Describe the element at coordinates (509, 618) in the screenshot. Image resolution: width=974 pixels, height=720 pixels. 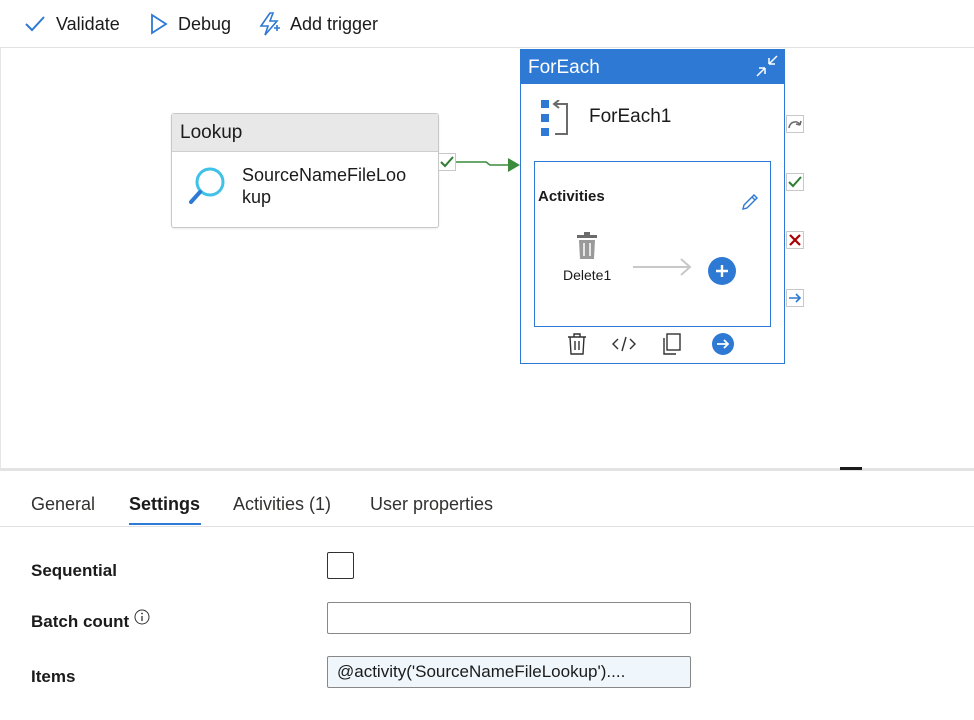
I see `batch-count-input` at that location.